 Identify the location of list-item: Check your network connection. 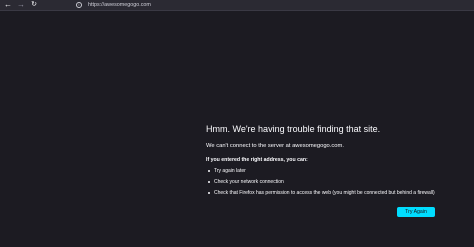
(337, 182).